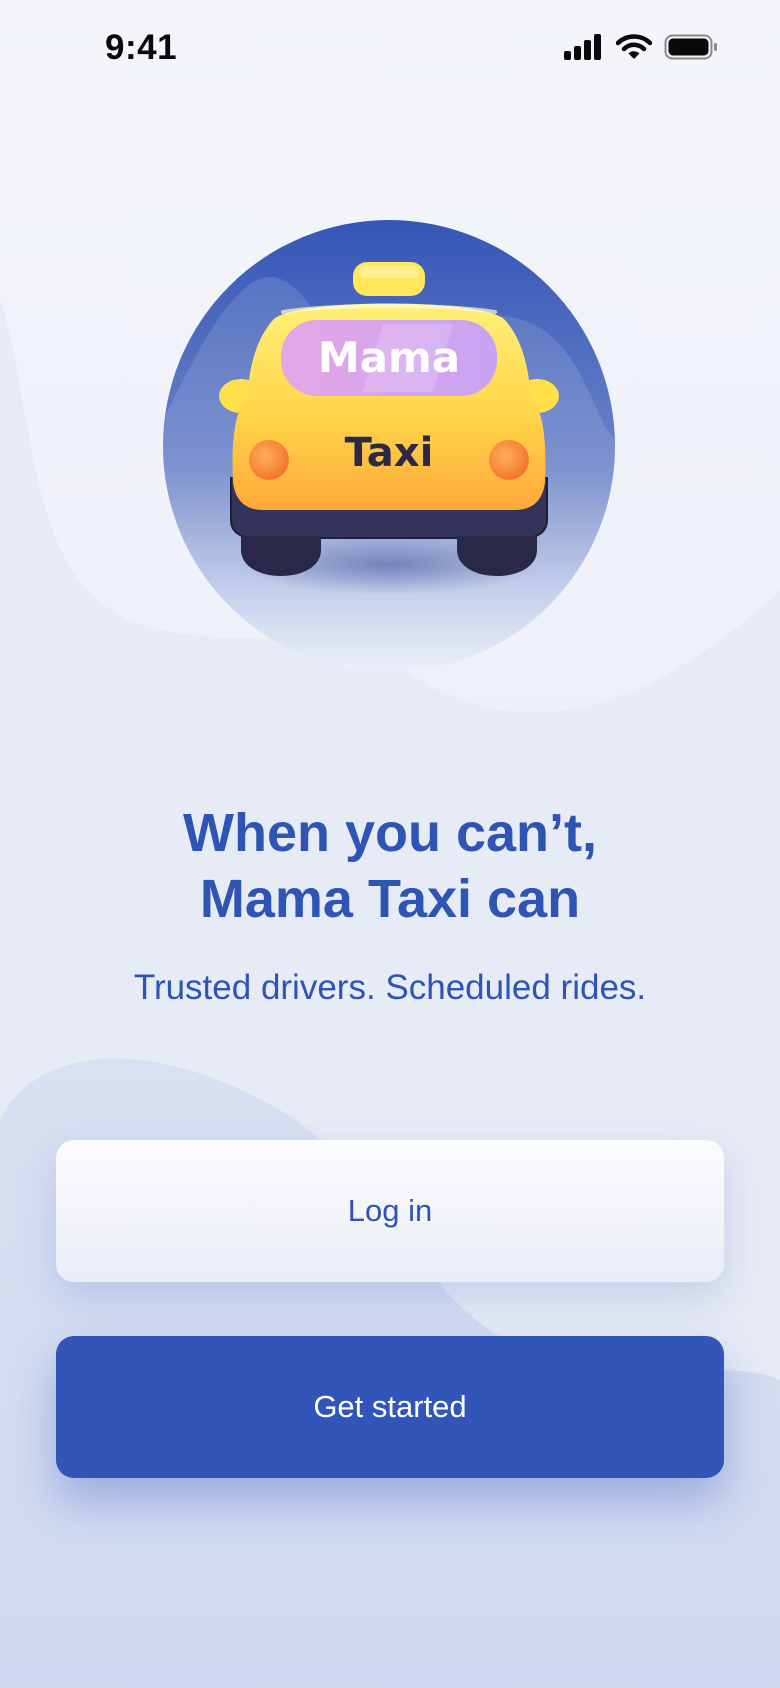 This screenshot has height=1688, width=780. I want to click on status-bar: 9:41, so click(390, 50).